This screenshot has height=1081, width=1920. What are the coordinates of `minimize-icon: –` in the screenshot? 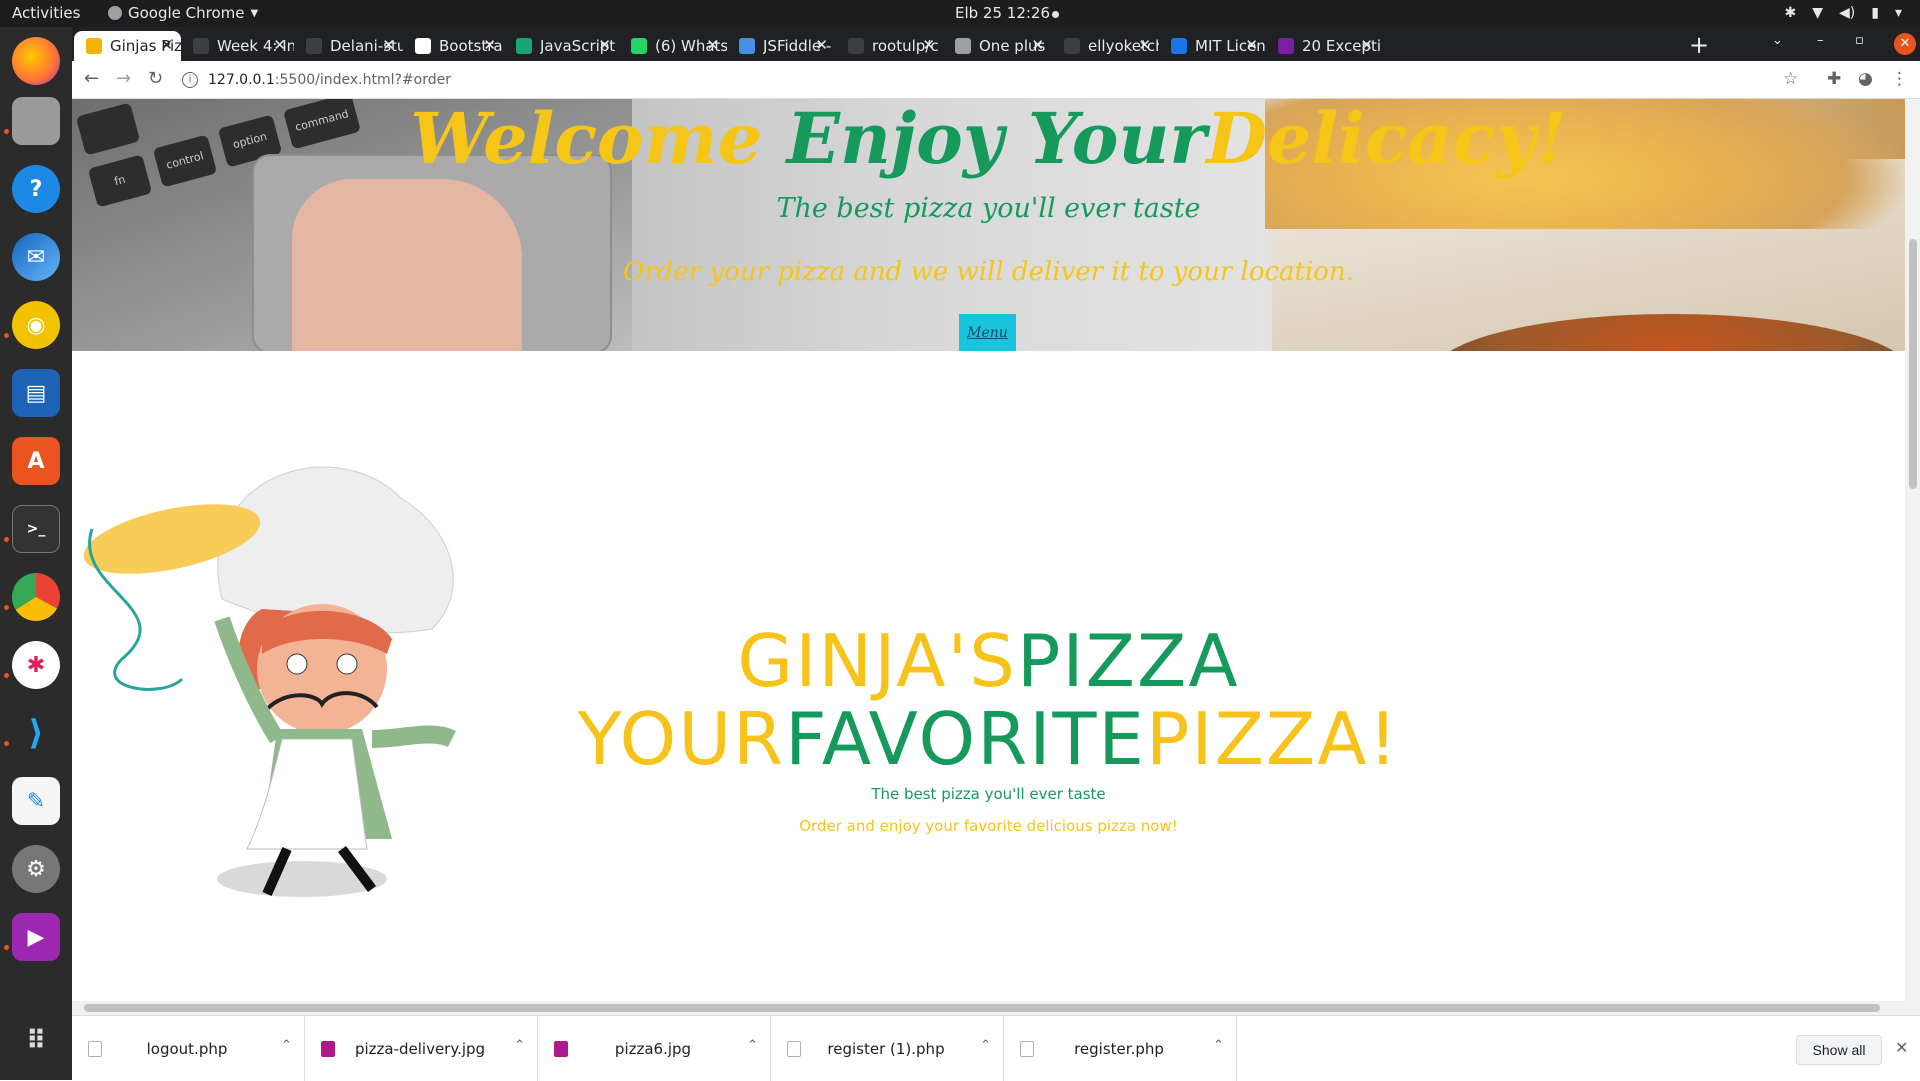 It's located at (1820, 40).